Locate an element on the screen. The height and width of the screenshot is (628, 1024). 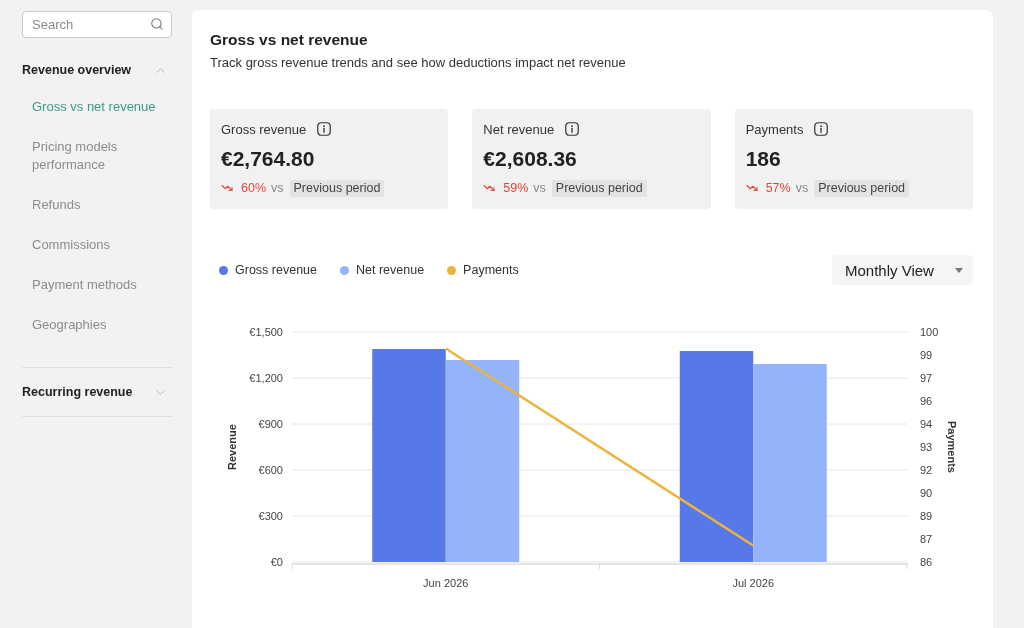
sidebar-item: Commissions is located at coordinates (71, 245).